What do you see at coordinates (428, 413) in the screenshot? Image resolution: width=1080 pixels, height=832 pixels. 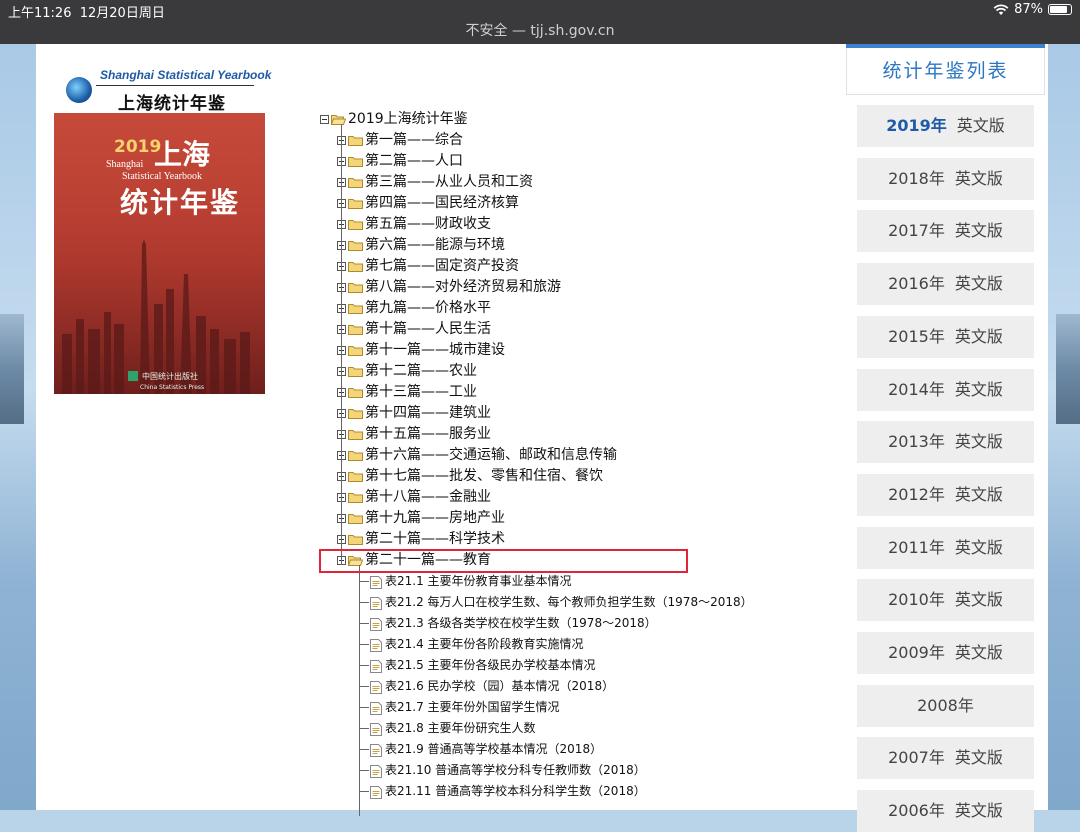 I see `tree-item-label: 第十四篇——建筑业` at bounding box center [428, 413].